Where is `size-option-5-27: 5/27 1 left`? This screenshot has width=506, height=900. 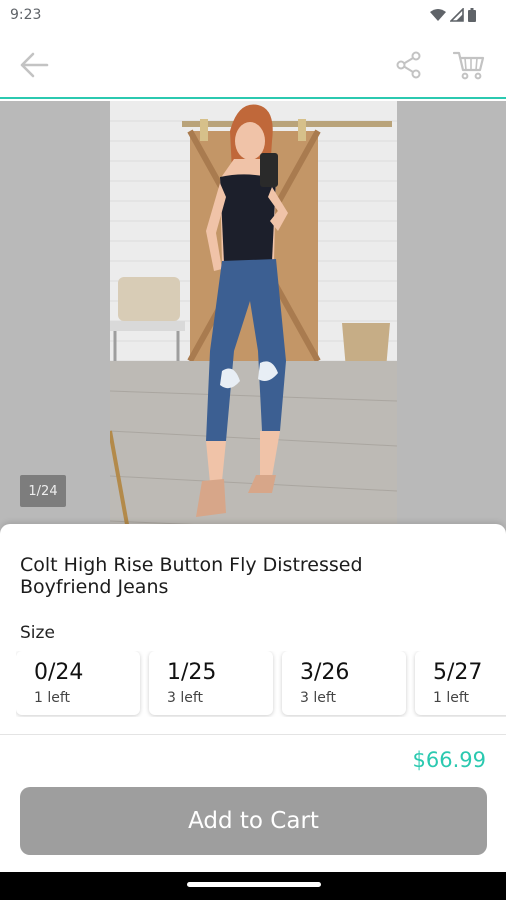
size-option-5-27: 5/27 1 left is located at coordinates (460, 683).